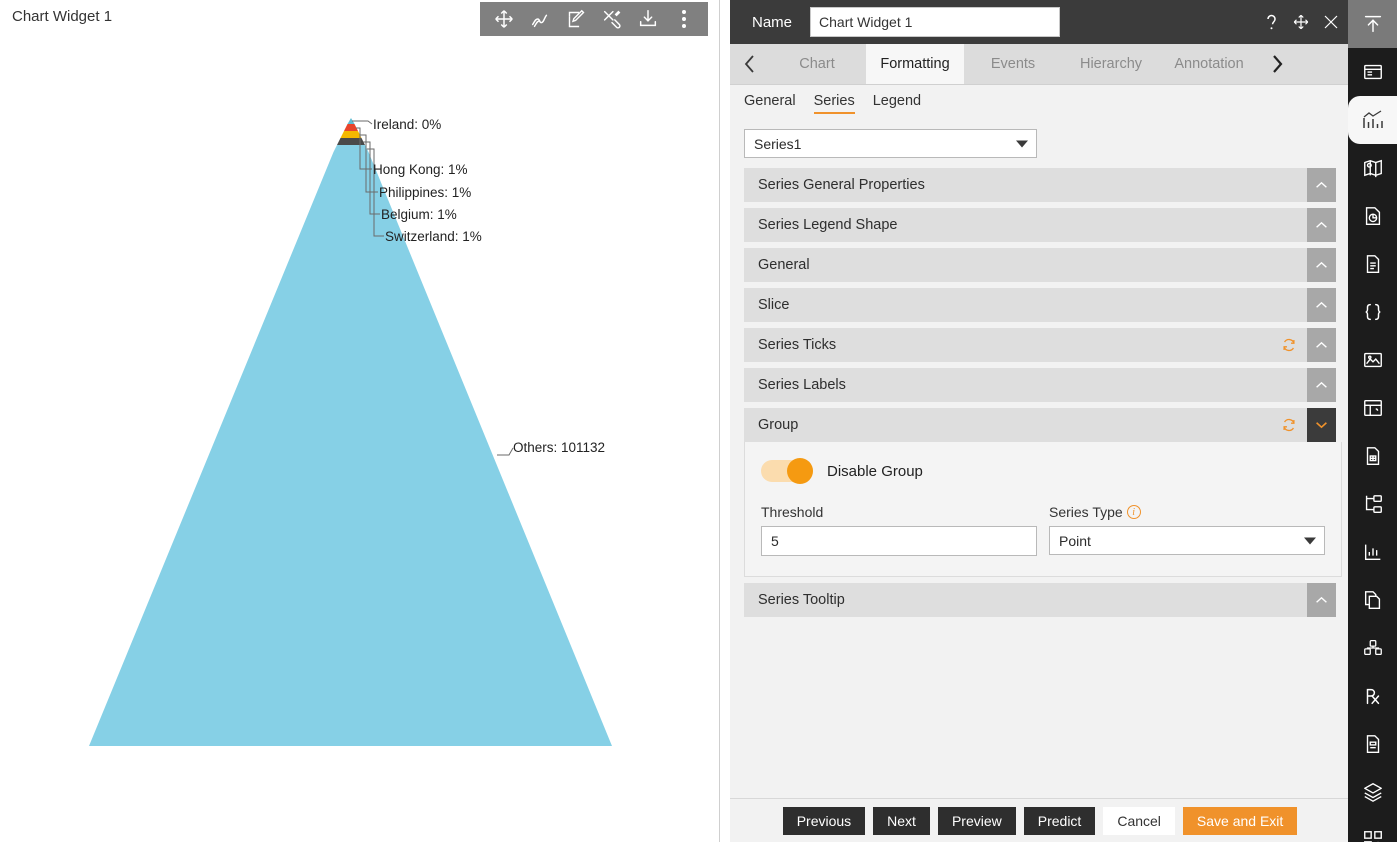 The image size is (1397, 842). Describe the element at coordinates (351, 134) in the screenshot. I see `slice-philippines` at that location.